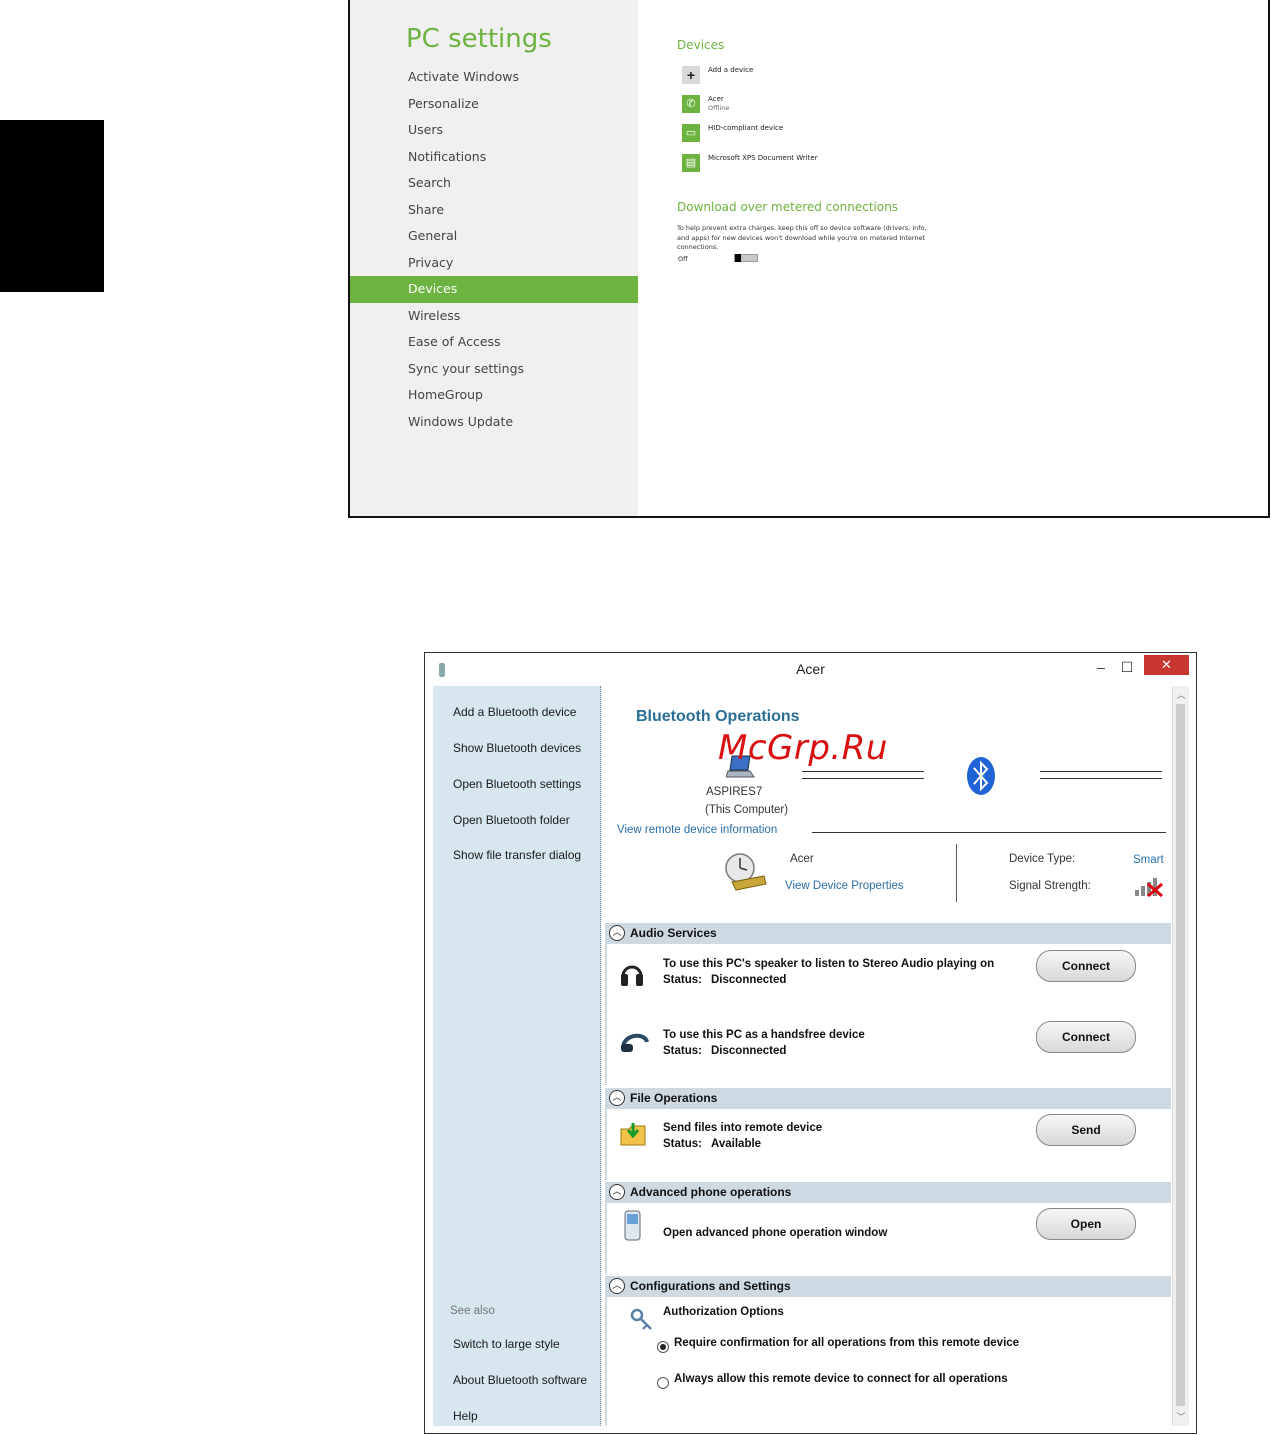 The image size is (1272, 1435). Describe the element at coordinates (517, 748) in the screenshot. I see `show-bluetooth-devices-link: Show Bluetooth devices` at that location.